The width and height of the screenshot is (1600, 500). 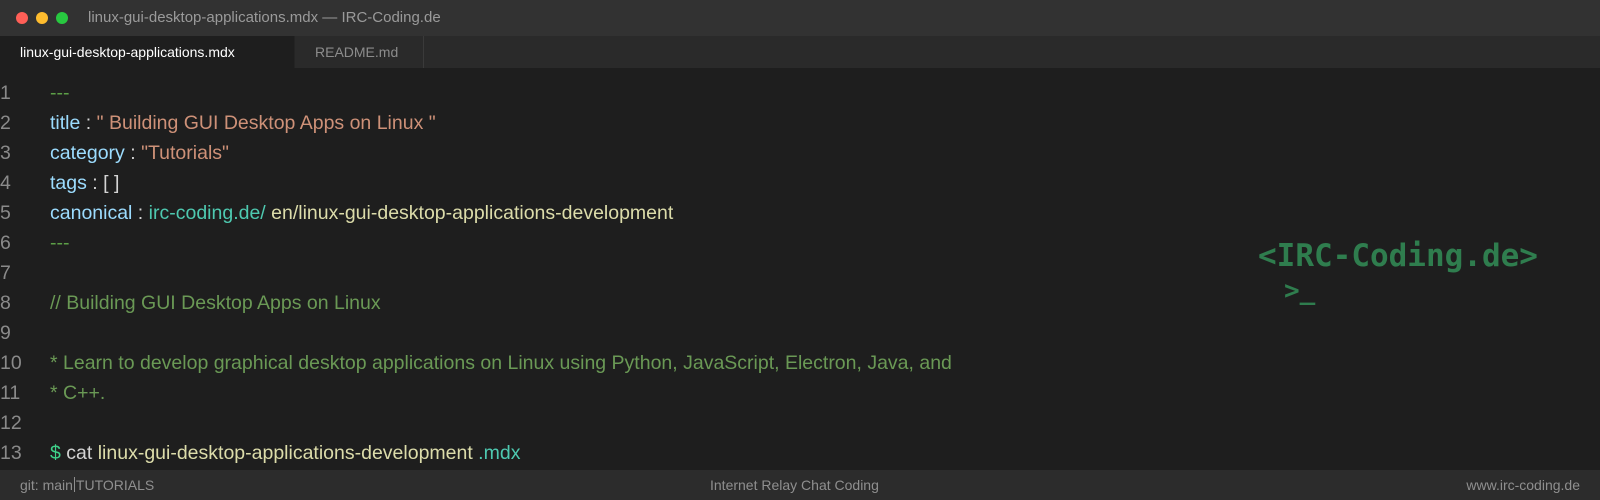 I want to click on irc-coding-logo: <IRC-Coding.de> >_, so click(x=1398, y=271).